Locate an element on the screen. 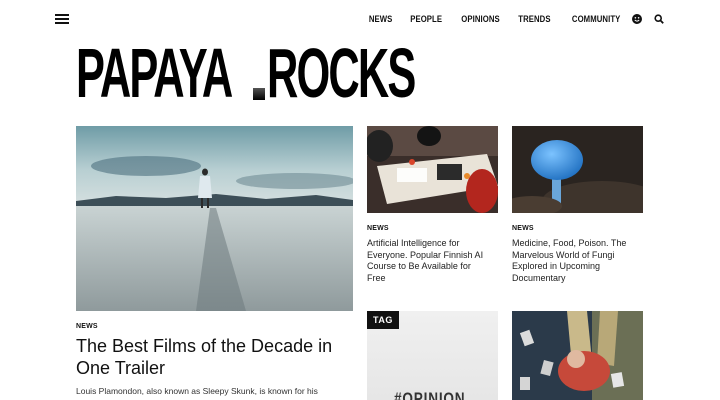 This screenshot has height=400, width=720. nav-opinions: OPINIONS is located at coordinates (480, 19).